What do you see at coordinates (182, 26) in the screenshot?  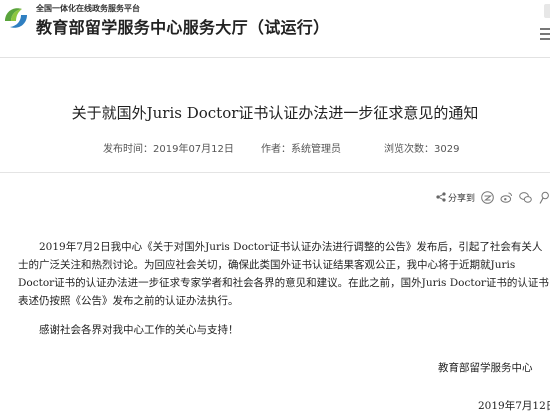 I see `site-title: 教育部留学服务中心服务大厅（试运行）` at bounding box center [182, 26].